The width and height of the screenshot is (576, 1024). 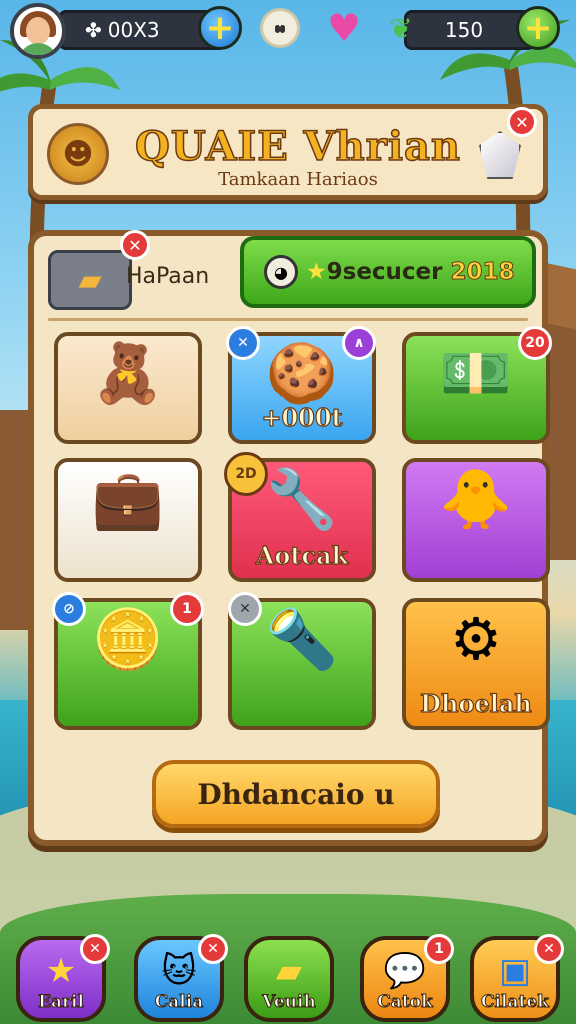 What do you see at coordinates (15, 520) in the screenshot?
I see `hut-left` at bounding box center [15, 520].